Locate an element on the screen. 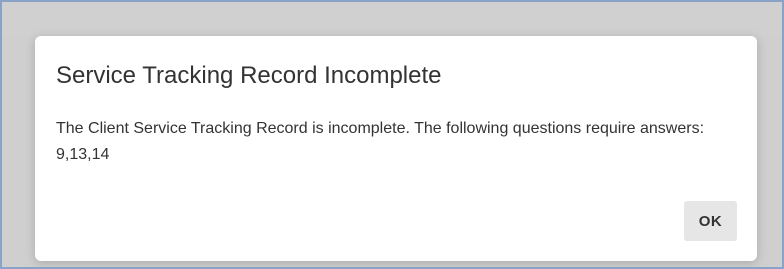  modal-backdrop is located at coordinates (392, 19).